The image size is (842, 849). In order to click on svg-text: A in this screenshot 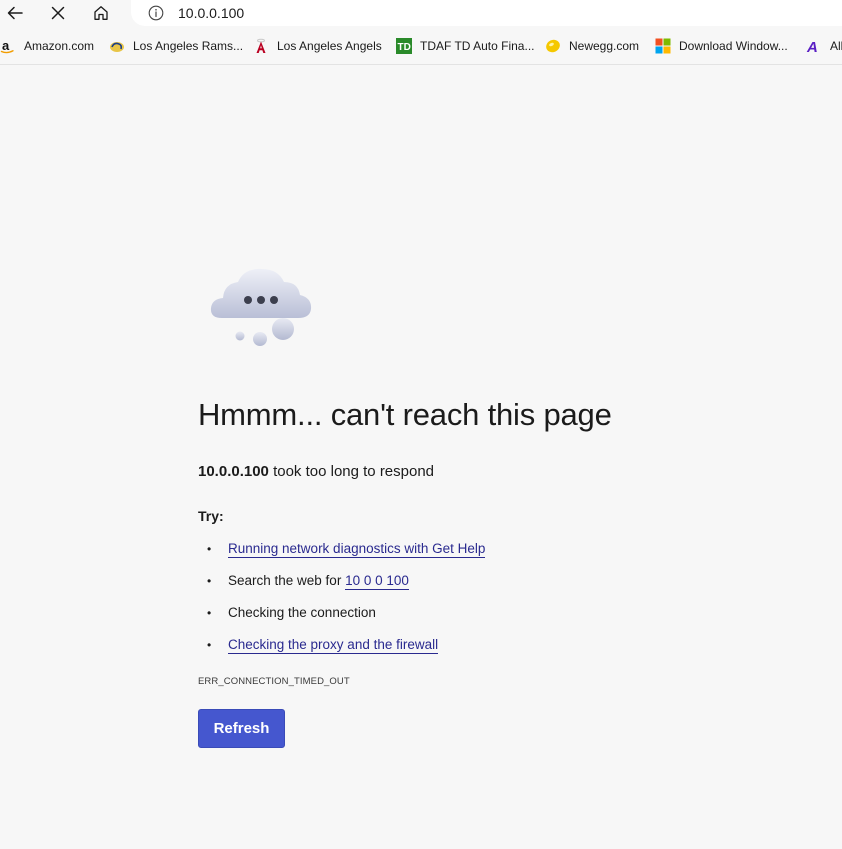, I will do `click(812, 46)`.